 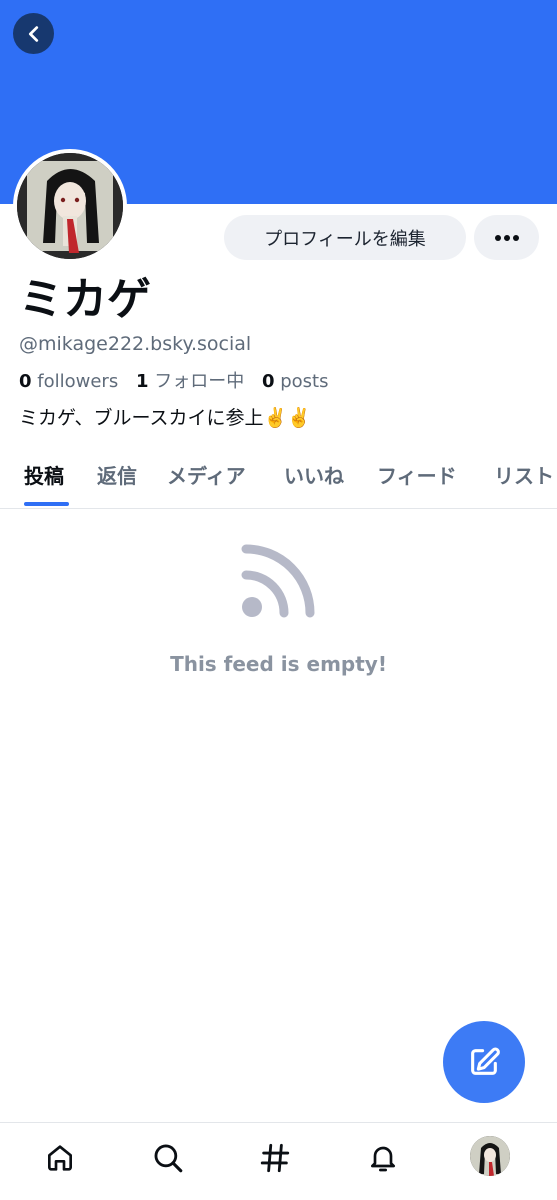 I want to click on nav-home-button, so click(x=60, y=1158).